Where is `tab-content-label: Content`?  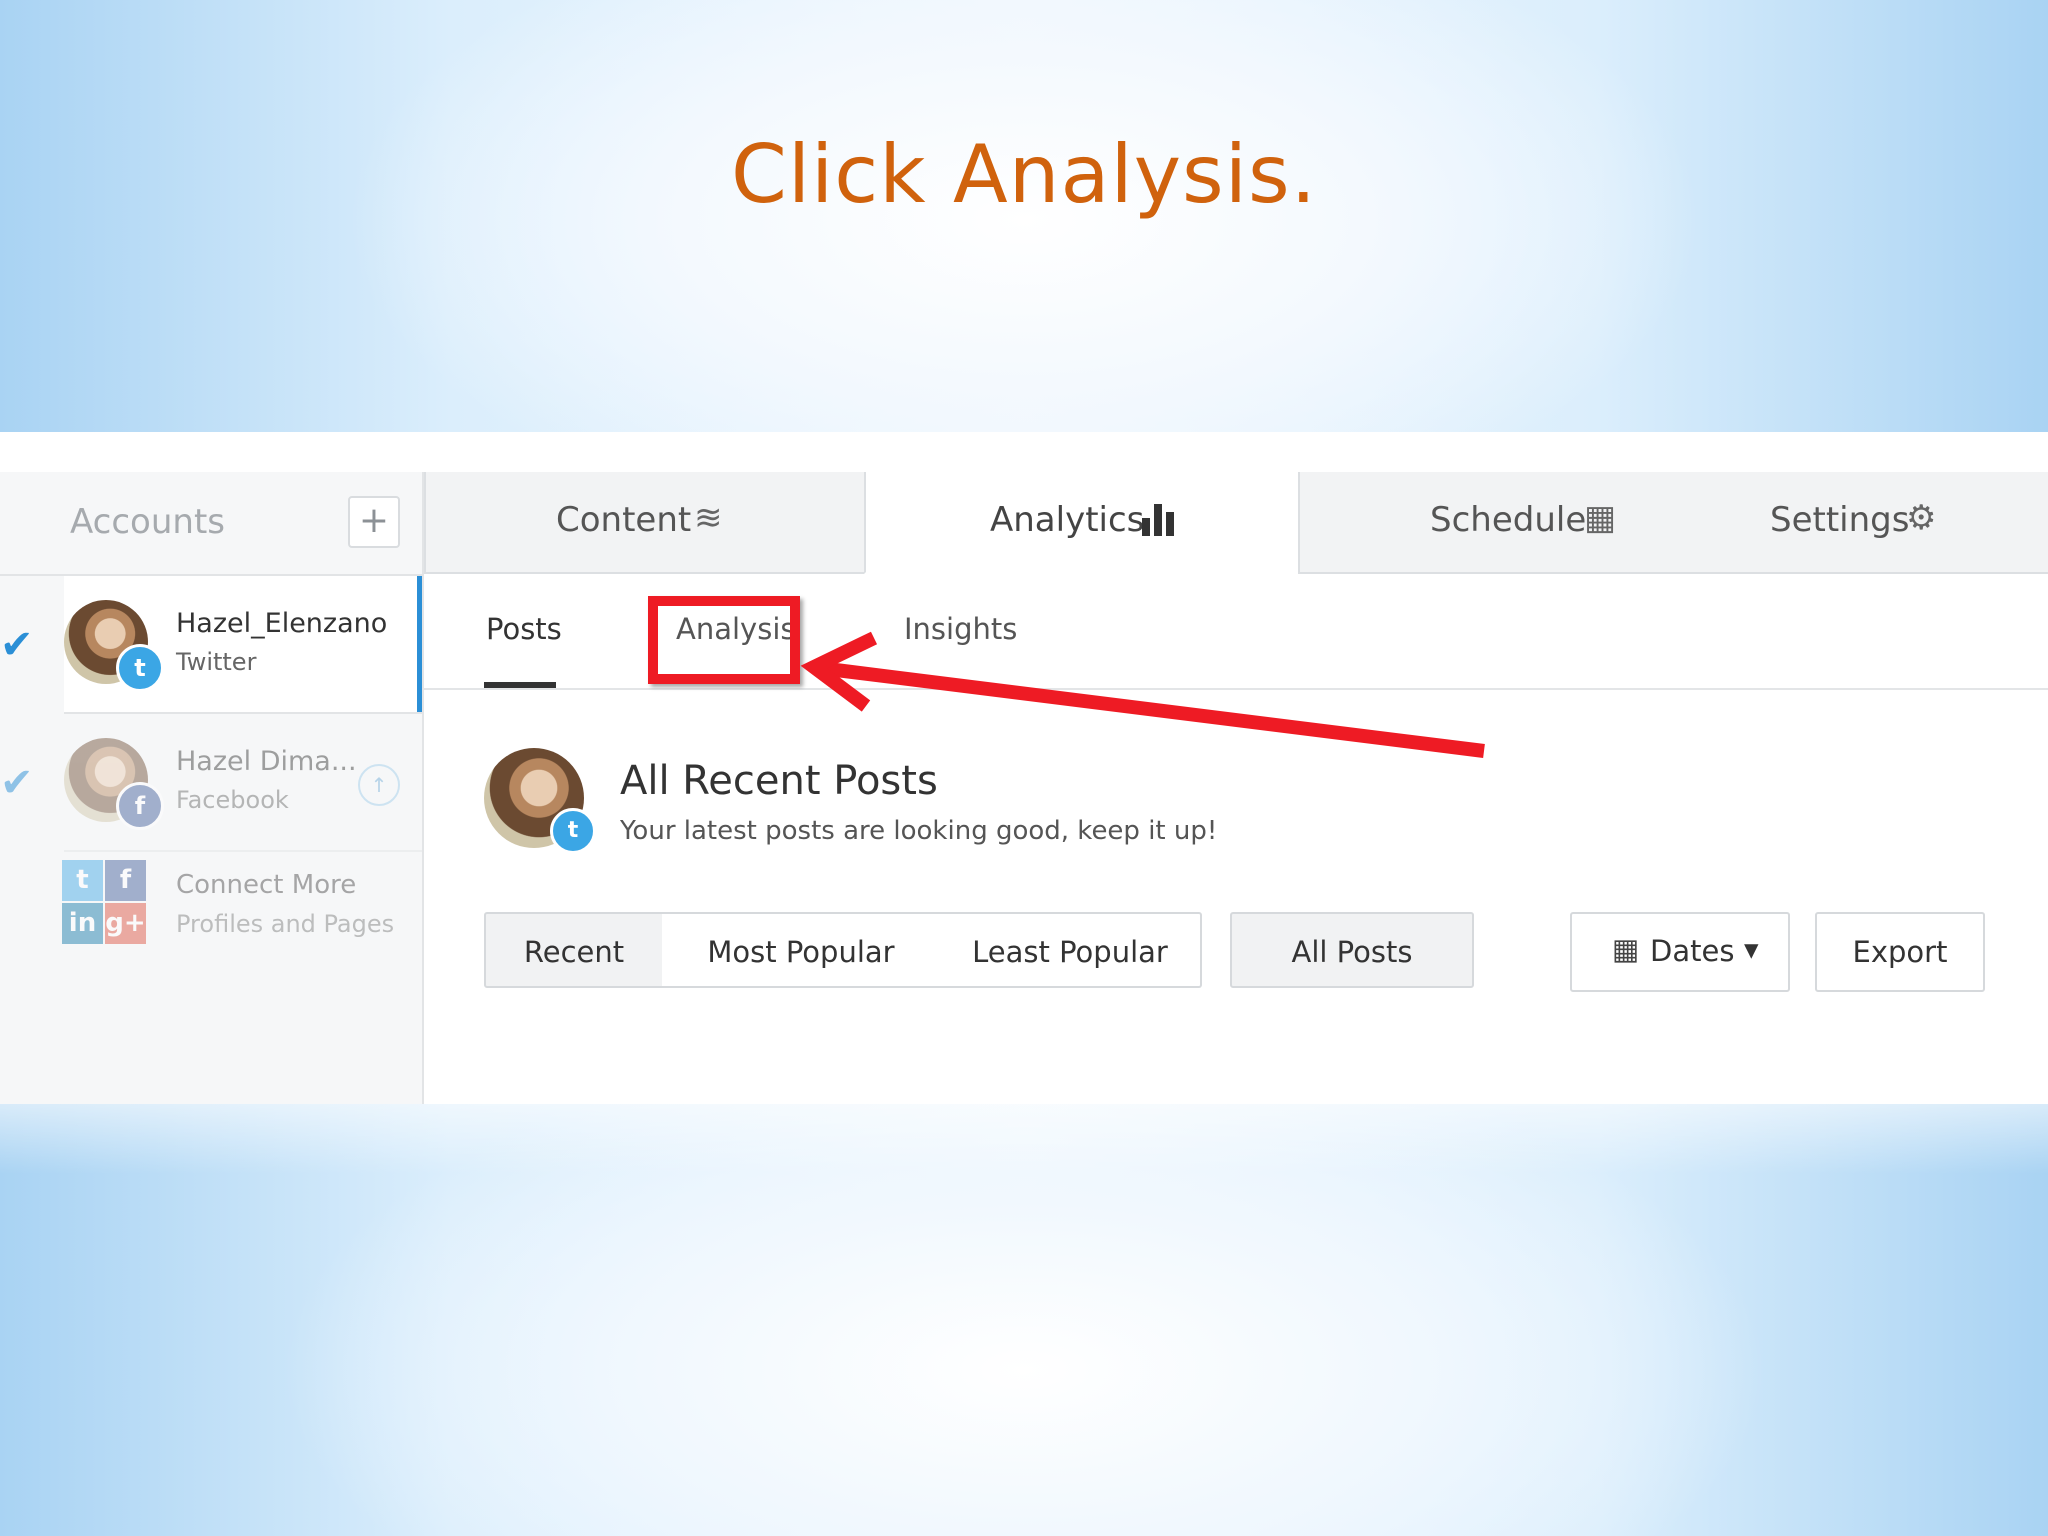 tab-content-label: Content is located at coordinates (624, 520).